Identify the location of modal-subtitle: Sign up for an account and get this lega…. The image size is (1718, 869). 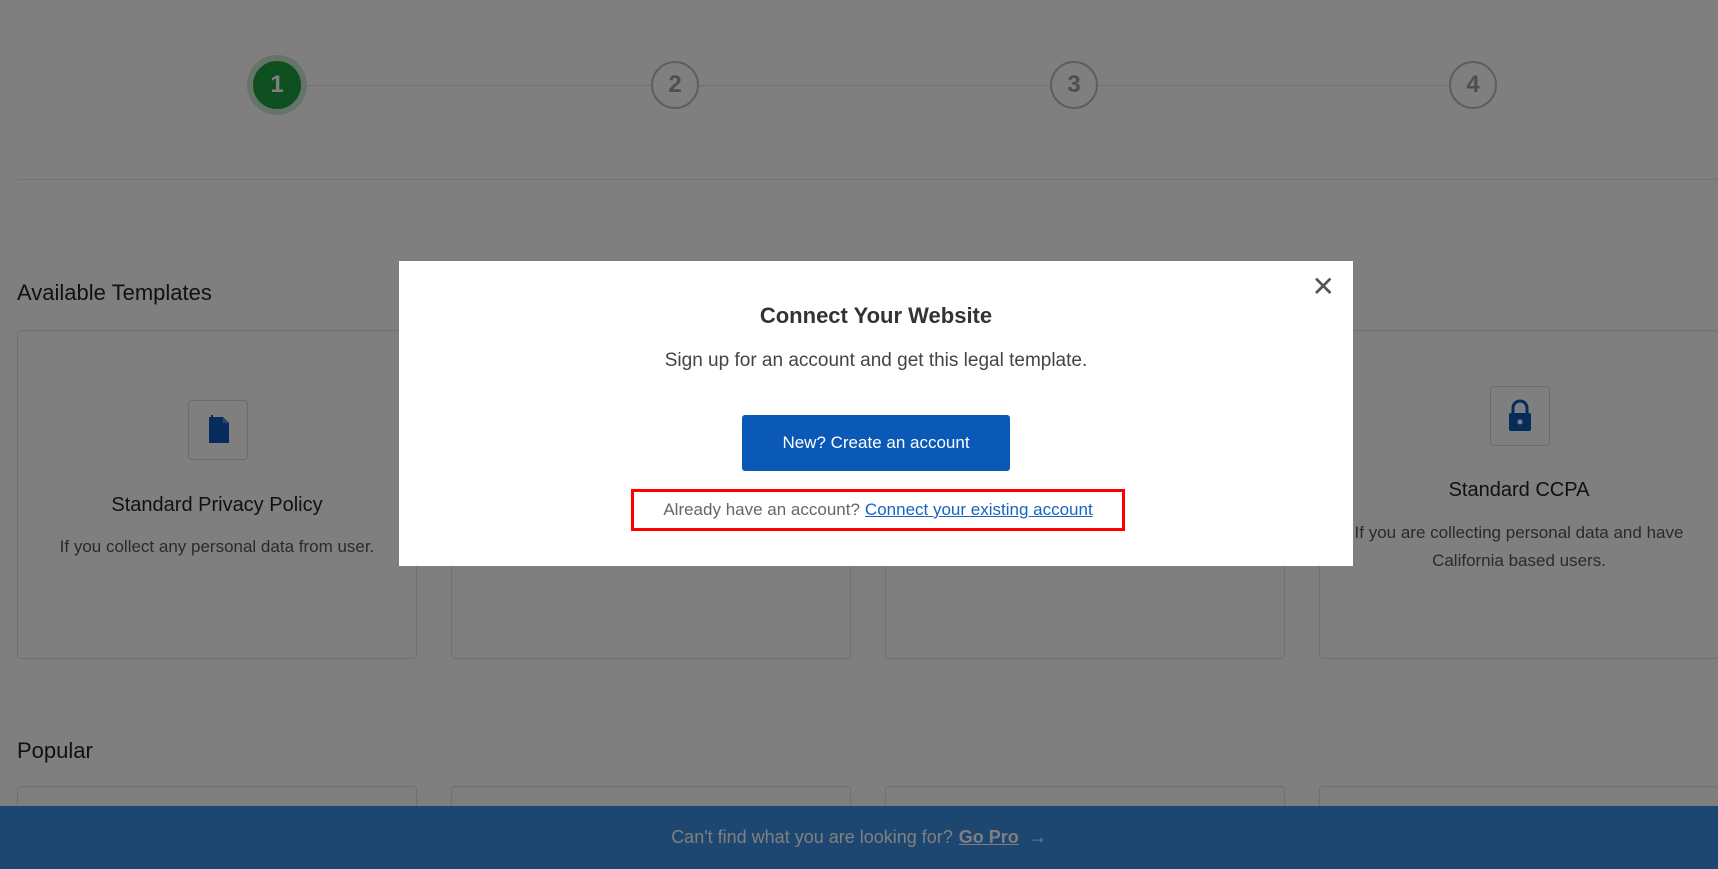
(876, 360).